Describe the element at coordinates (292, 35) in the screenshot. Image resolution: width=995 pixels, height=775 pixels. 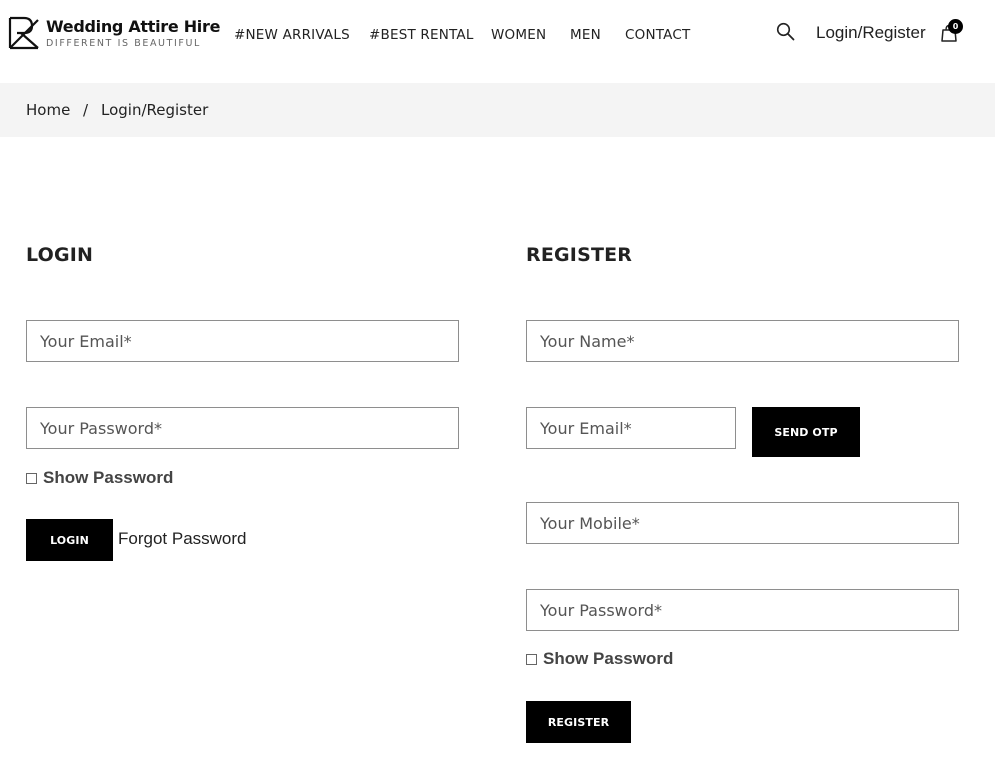
I see `nav-new-arrivals: #NEW ARRIVALS` at that location.